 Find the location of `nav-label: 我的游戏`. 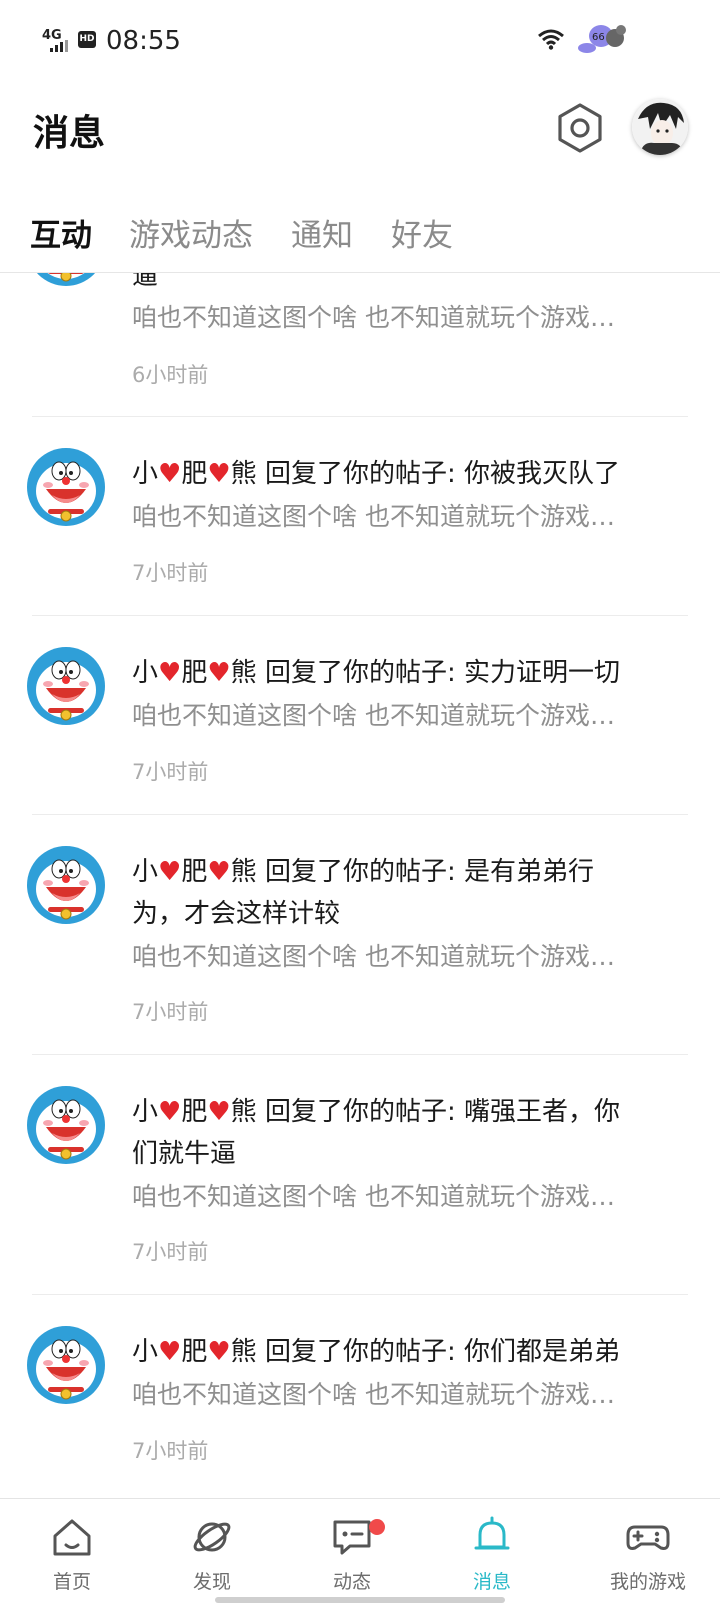

nav-label: 我的游戏 is located at coordinates (647, 1582).